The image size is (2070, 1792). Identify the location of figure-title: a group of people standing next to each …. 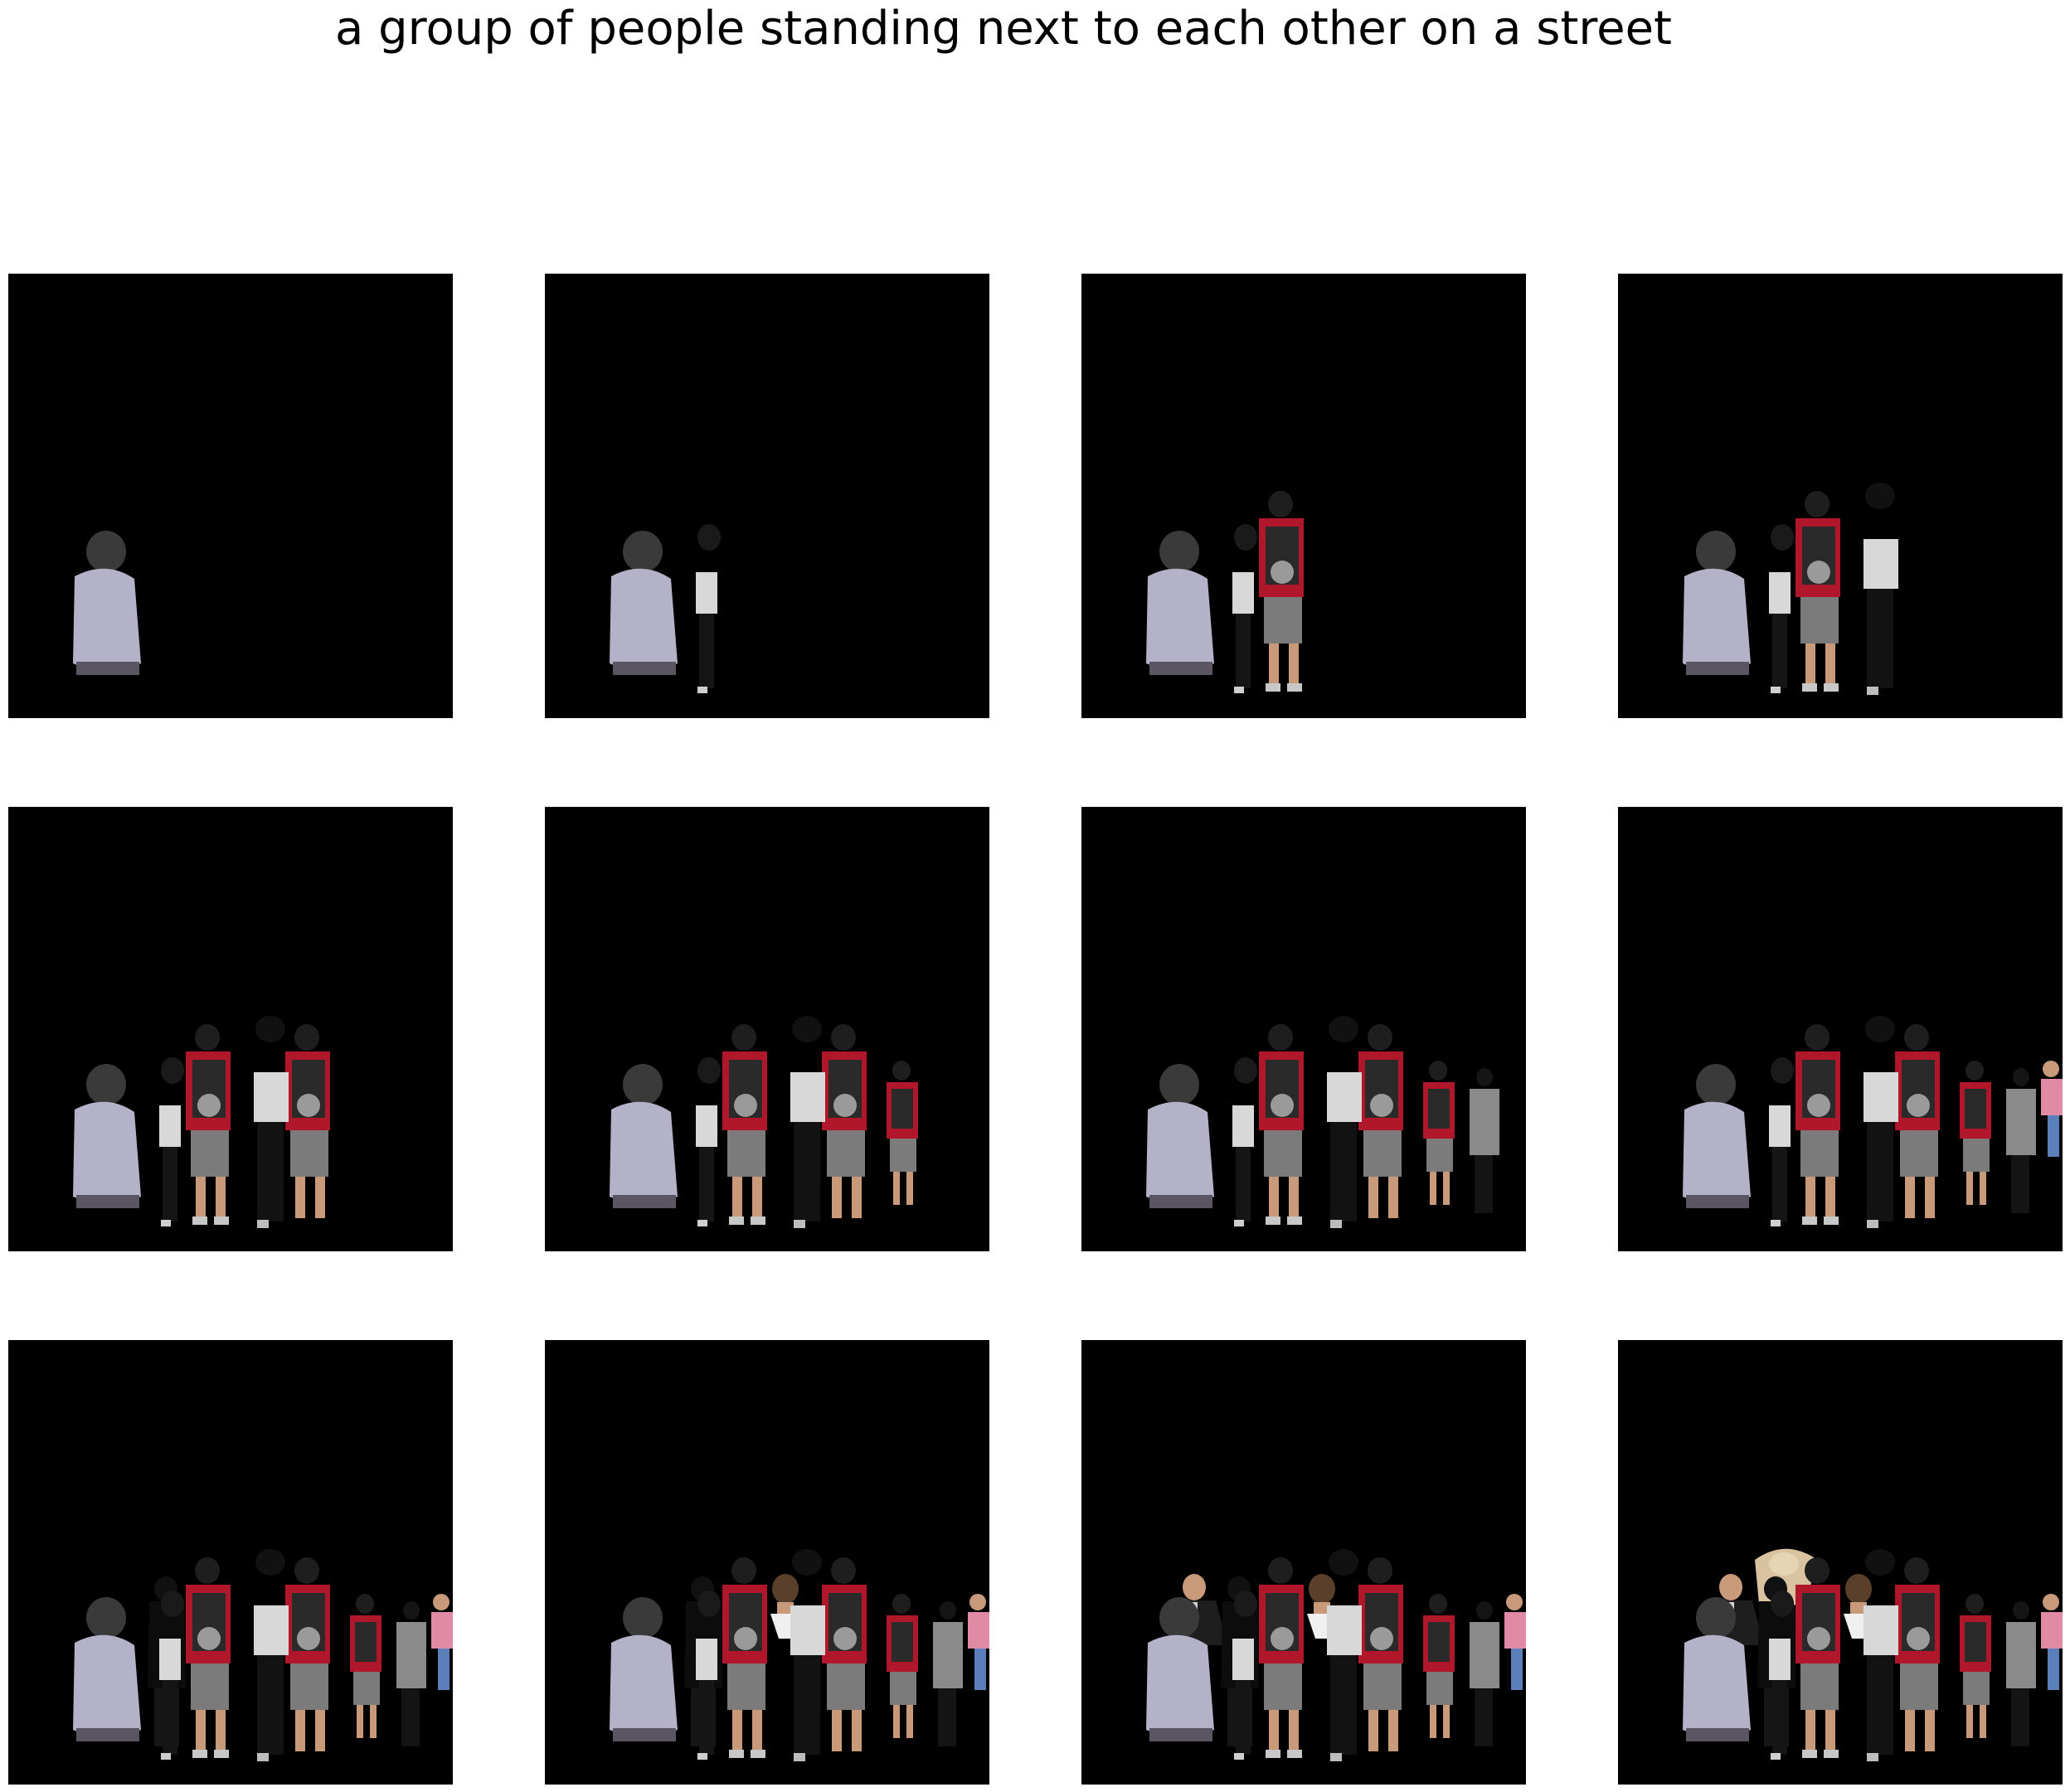
(1004, 29).